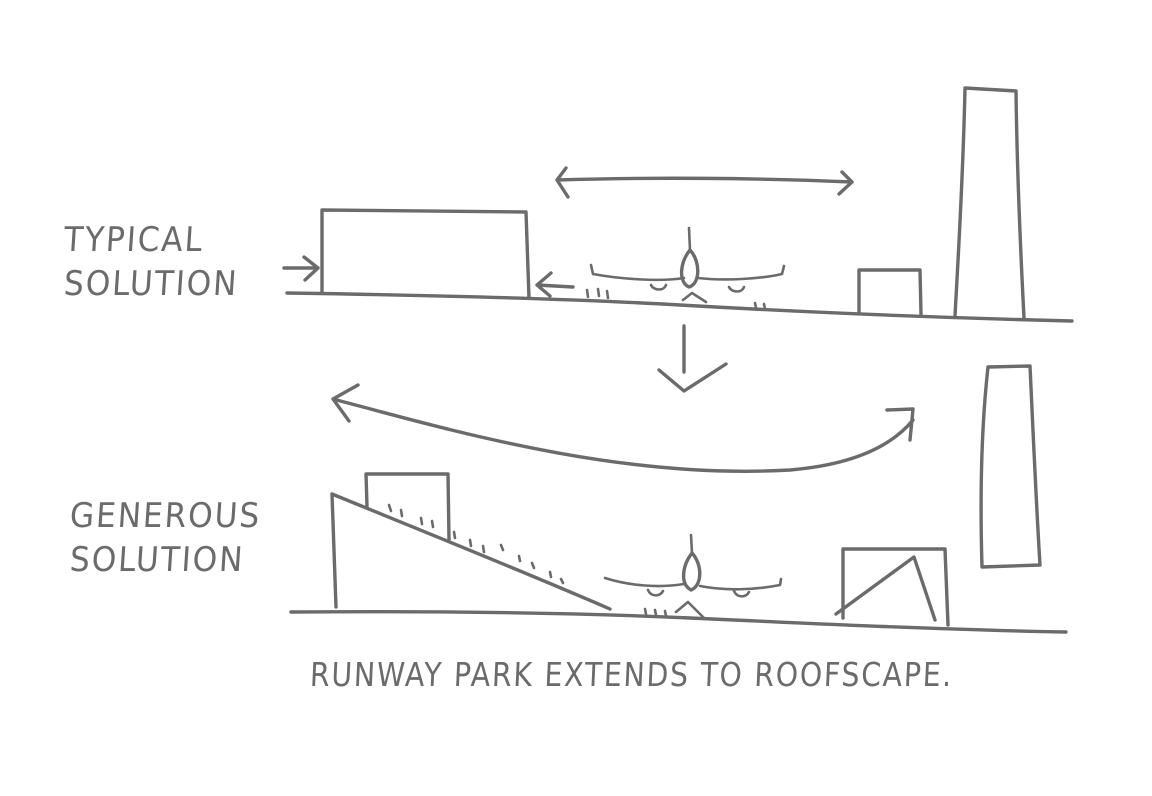  Describe the element at coordinates (157, 560) in the screenshot. I see `generous-label-line-2: SOLUTION` at that location.